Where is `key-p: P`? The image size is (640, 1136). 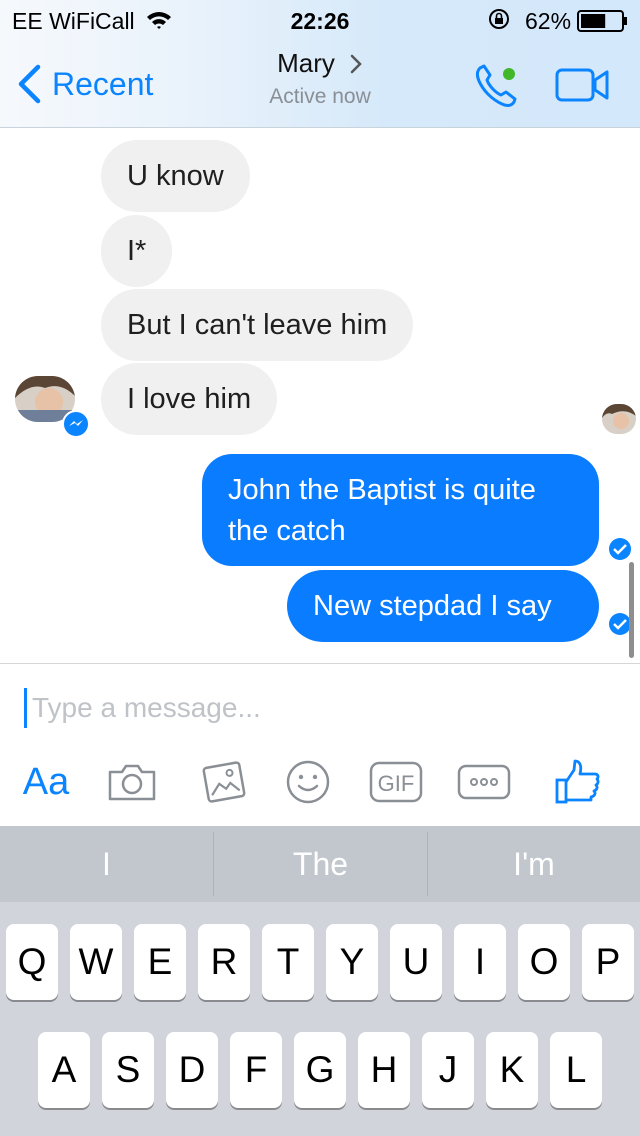
key-p: P is located at coordinates (608, 962).